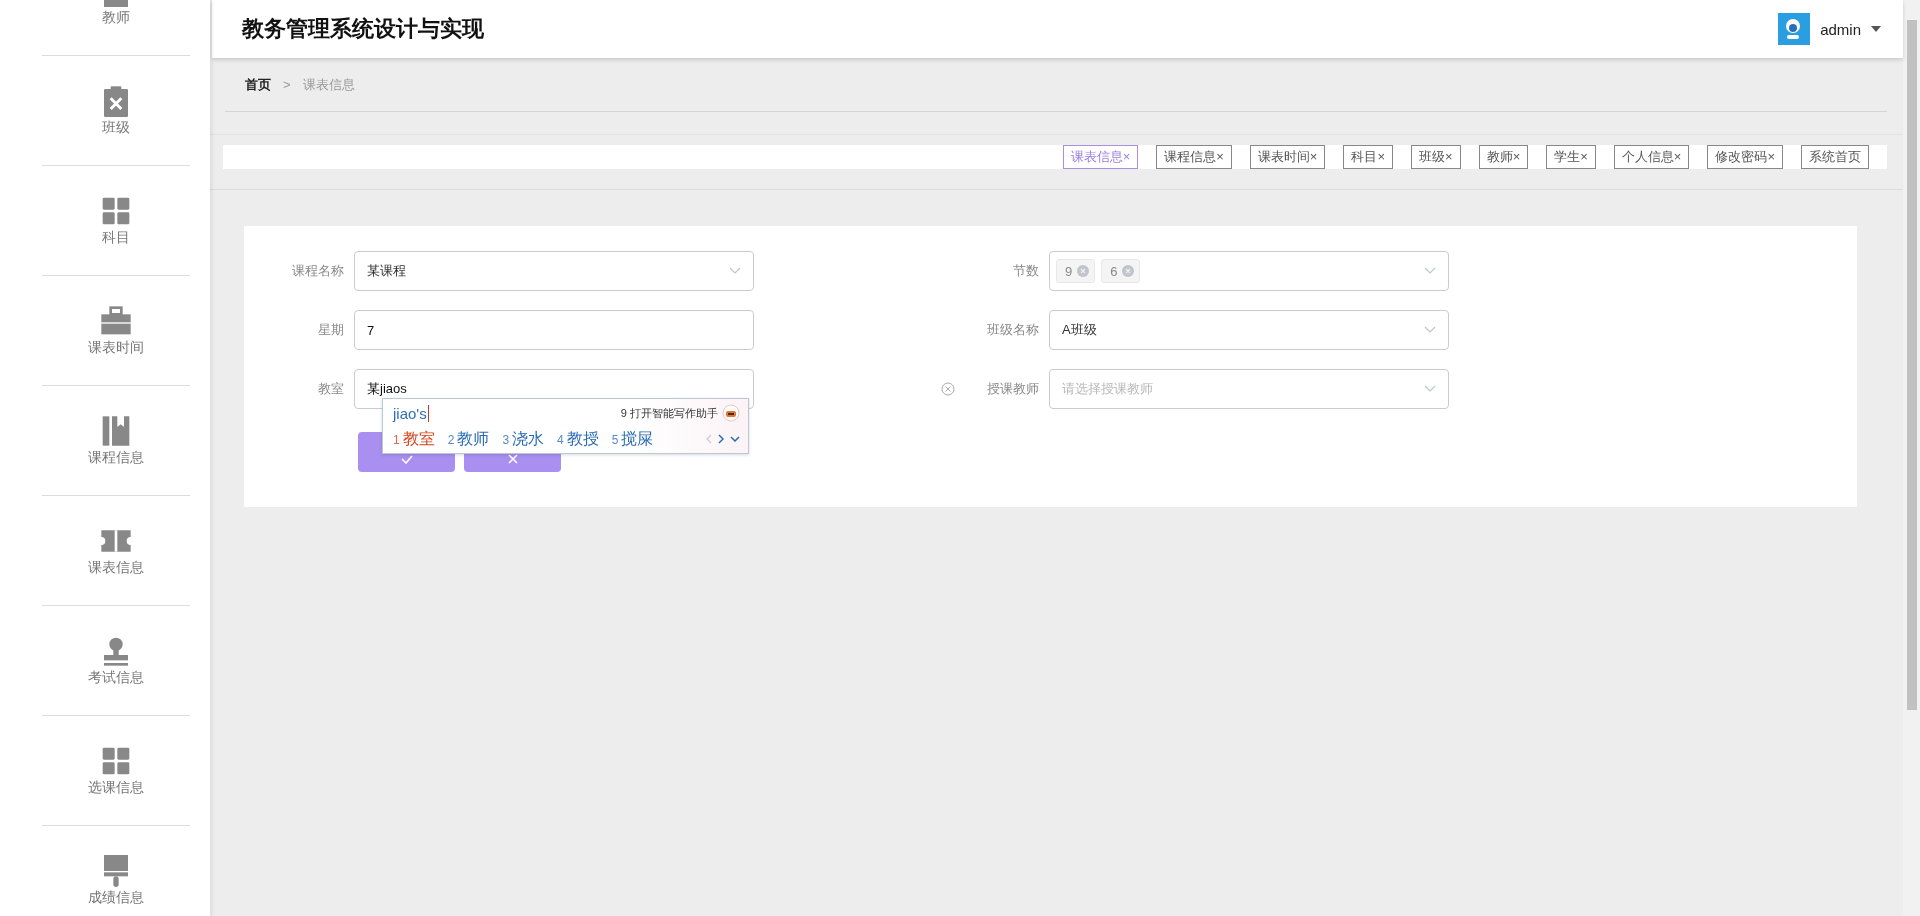  Describe the element at coordinates (1026, 271) in the screenshot. I see `field-label: 节数` at that location.